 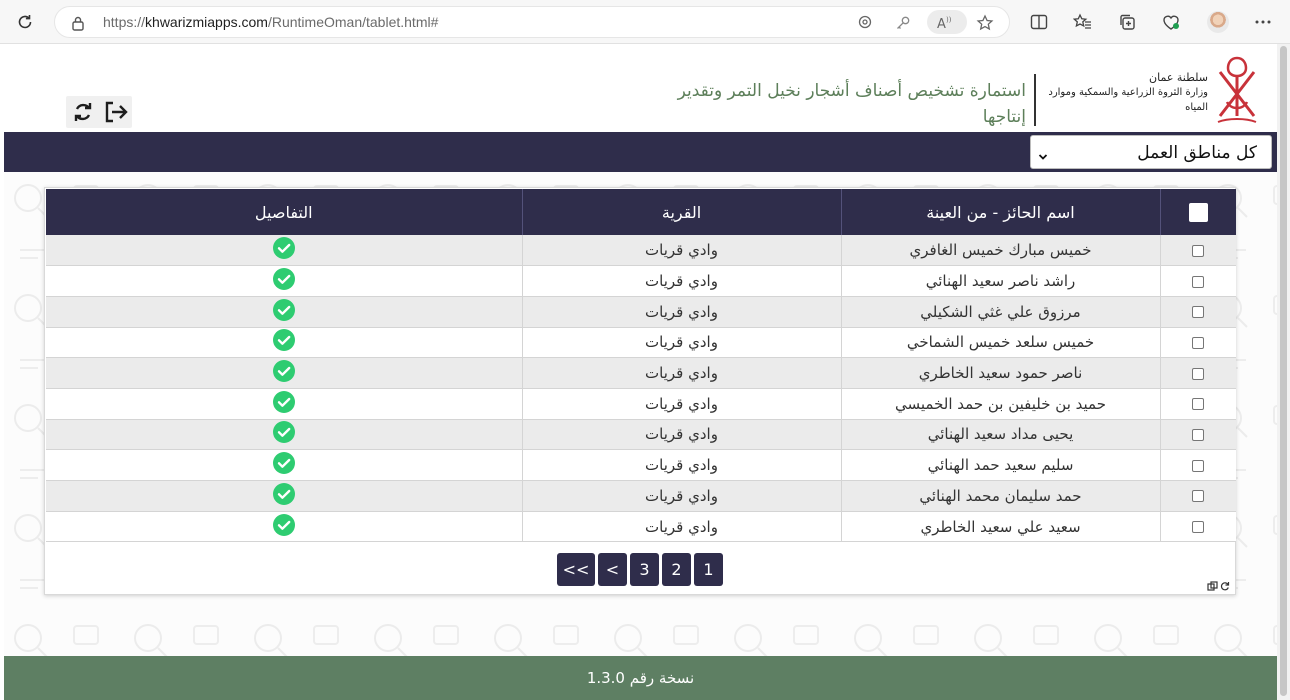 What do you see at coordinates (1263, 22) in the screenshot?
I see `more-options-icon` at bounding box center [1263, 22].